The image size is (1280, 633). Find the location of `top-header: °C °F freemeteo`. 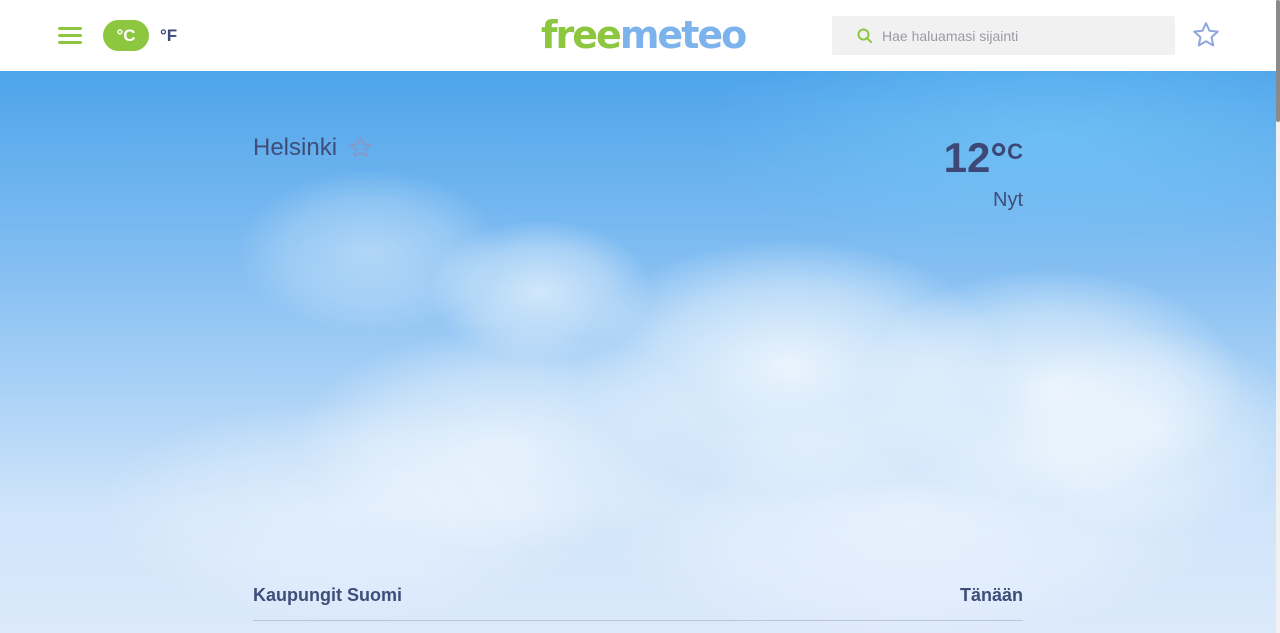

top-header: °C °F freemeteo is located at coordinates (638, 35).